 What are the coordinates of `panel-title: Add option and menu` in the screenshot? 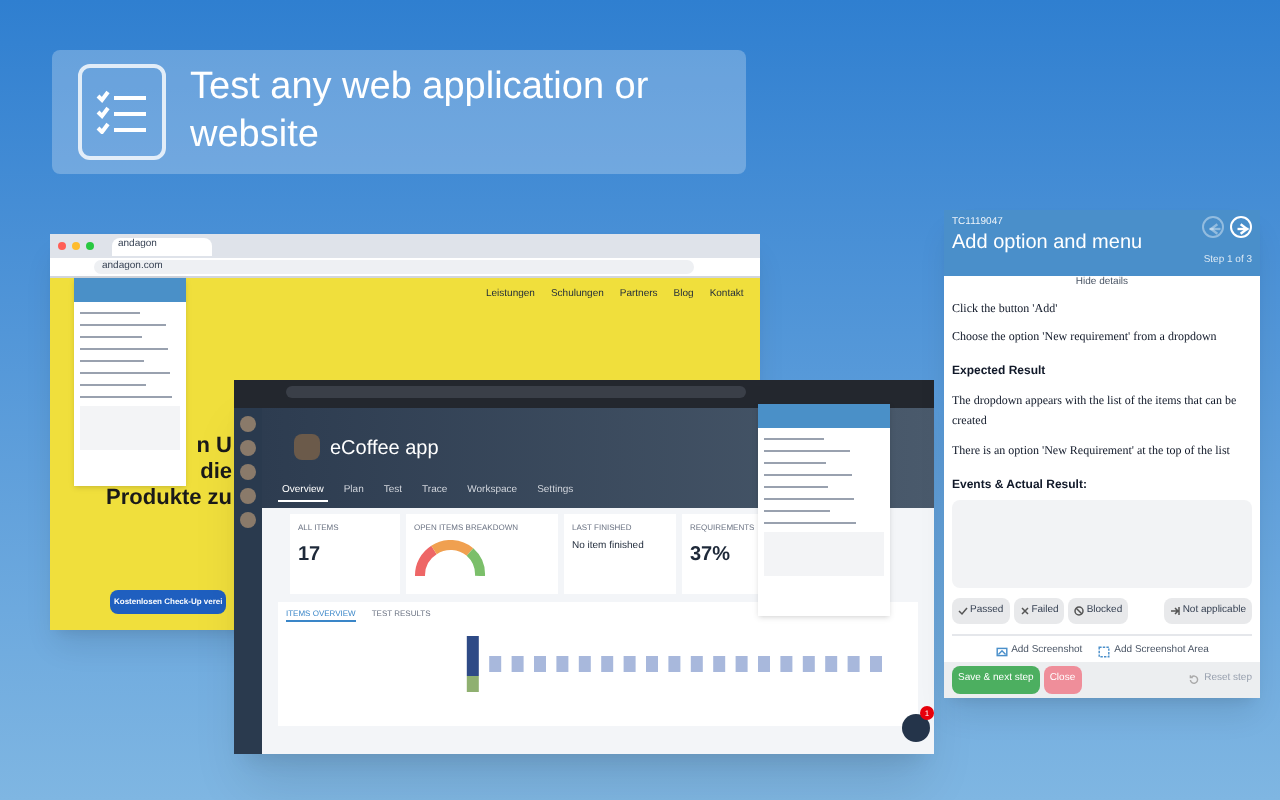 It's located at (1047, 243).